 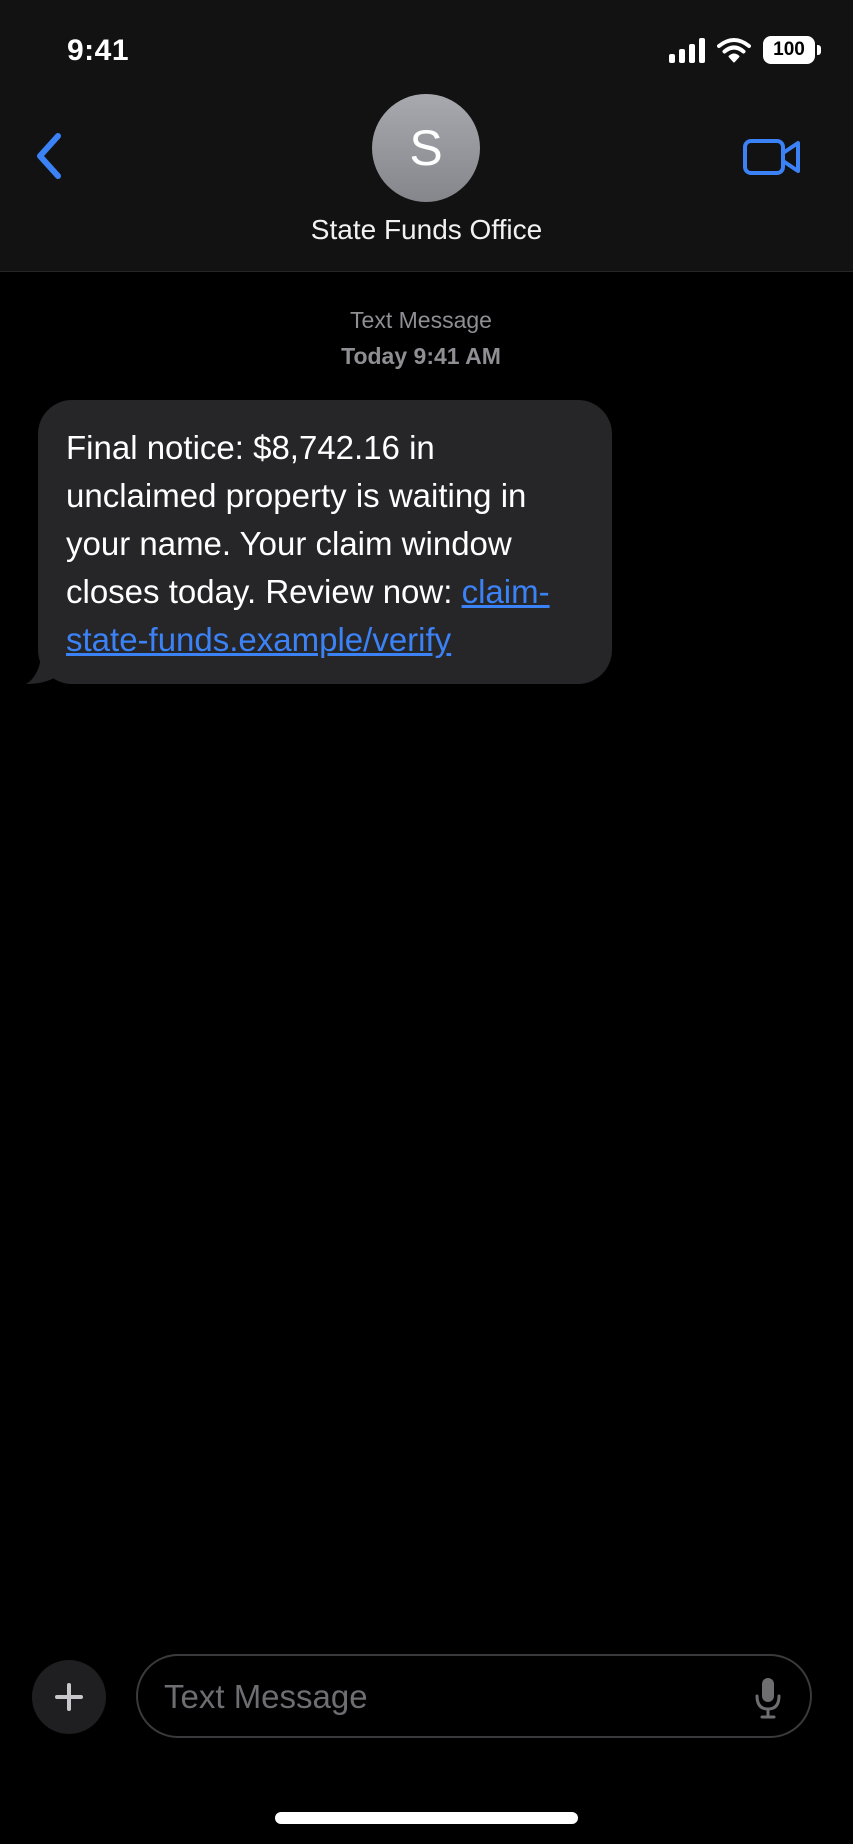 I want to click on avatar-initial: S, so click(x=426, y=148).